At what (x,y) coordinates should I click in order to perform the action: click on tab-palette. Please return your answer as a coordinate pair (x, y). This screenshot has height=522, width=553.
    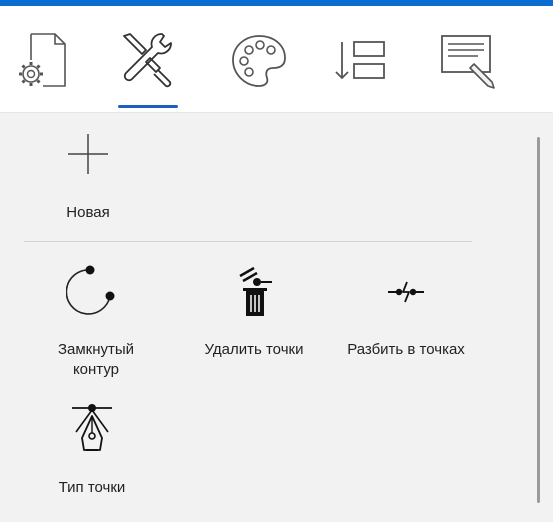
    Looking at the image, I should click on (259, 63).